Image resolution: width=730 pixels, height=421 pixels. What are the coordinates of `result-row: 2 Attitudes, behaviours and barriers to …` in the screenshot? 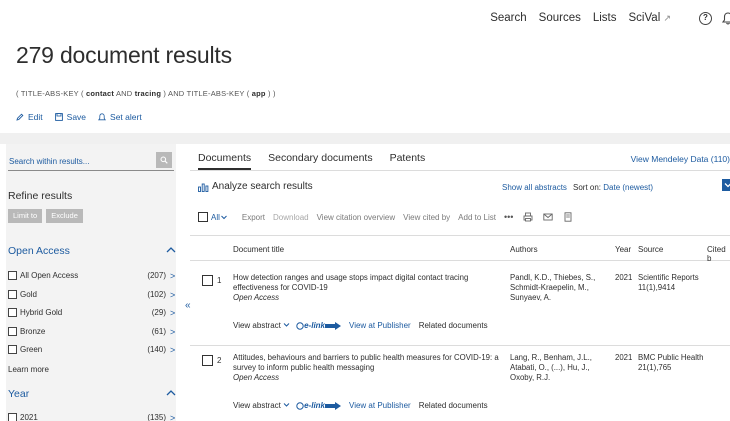 It's located at (460, 384).